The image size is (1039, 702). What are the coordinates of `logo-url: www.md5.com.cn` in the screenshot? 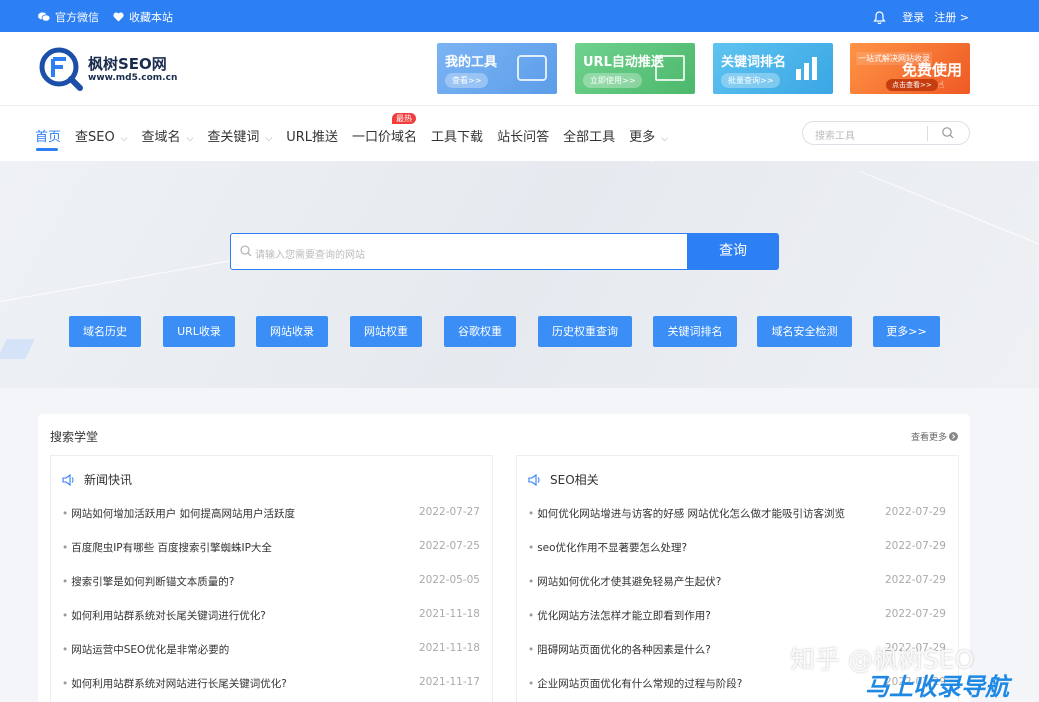 It's located at (133, 77).